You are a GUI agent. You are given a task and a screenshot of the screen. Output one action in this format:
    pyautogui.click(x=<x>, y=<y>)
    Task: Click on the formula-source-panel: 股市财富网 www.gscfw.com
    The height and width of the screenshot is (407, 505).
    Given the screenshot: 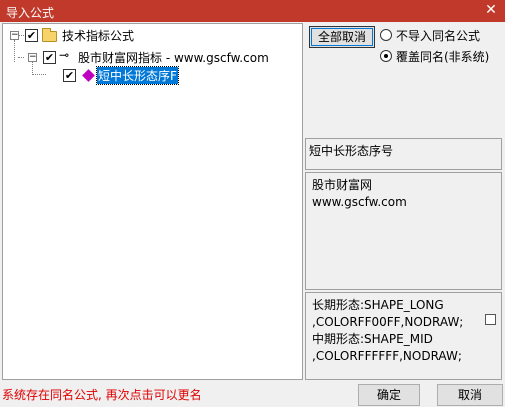 What is the action you would take?
    pyautogui.click(x=403, y=231)
    